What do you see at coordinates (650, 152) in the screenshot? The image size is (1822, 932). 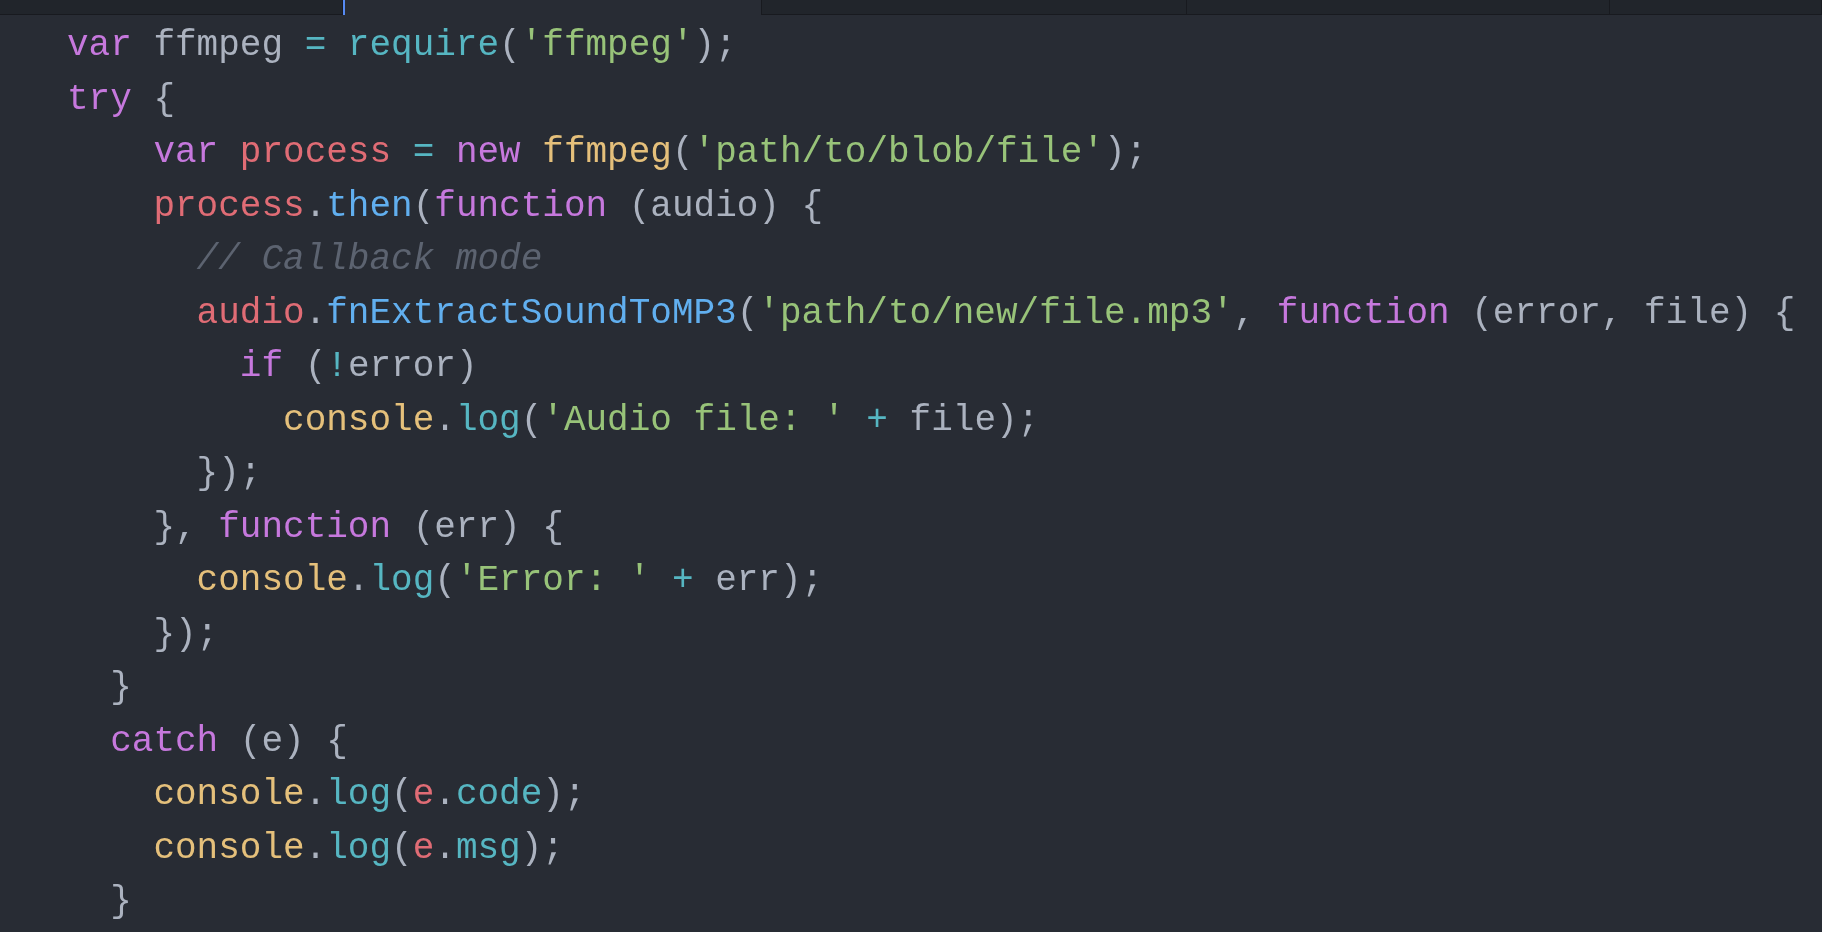 I see `code-line: var process = new ffmpeg('path/to/blob/file');` at bounding box center [650, 152].